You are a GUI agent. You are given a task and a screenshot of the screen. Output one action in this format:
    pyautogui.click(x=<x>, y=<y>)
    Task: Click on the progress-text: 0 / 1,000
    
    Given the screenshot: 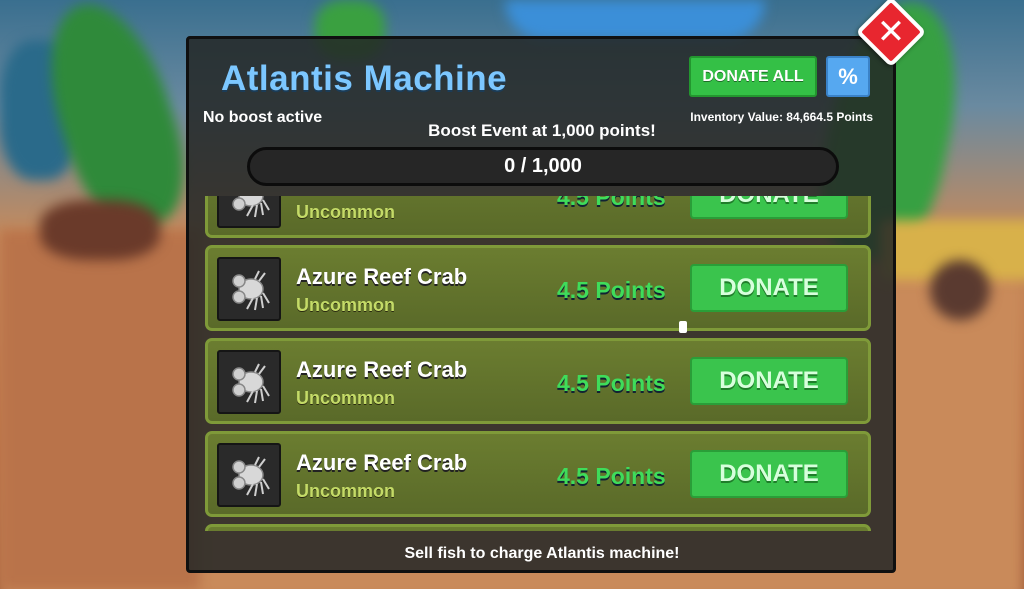 What is the action you would take?
    pyautogui.click(x=543, y=166)
    